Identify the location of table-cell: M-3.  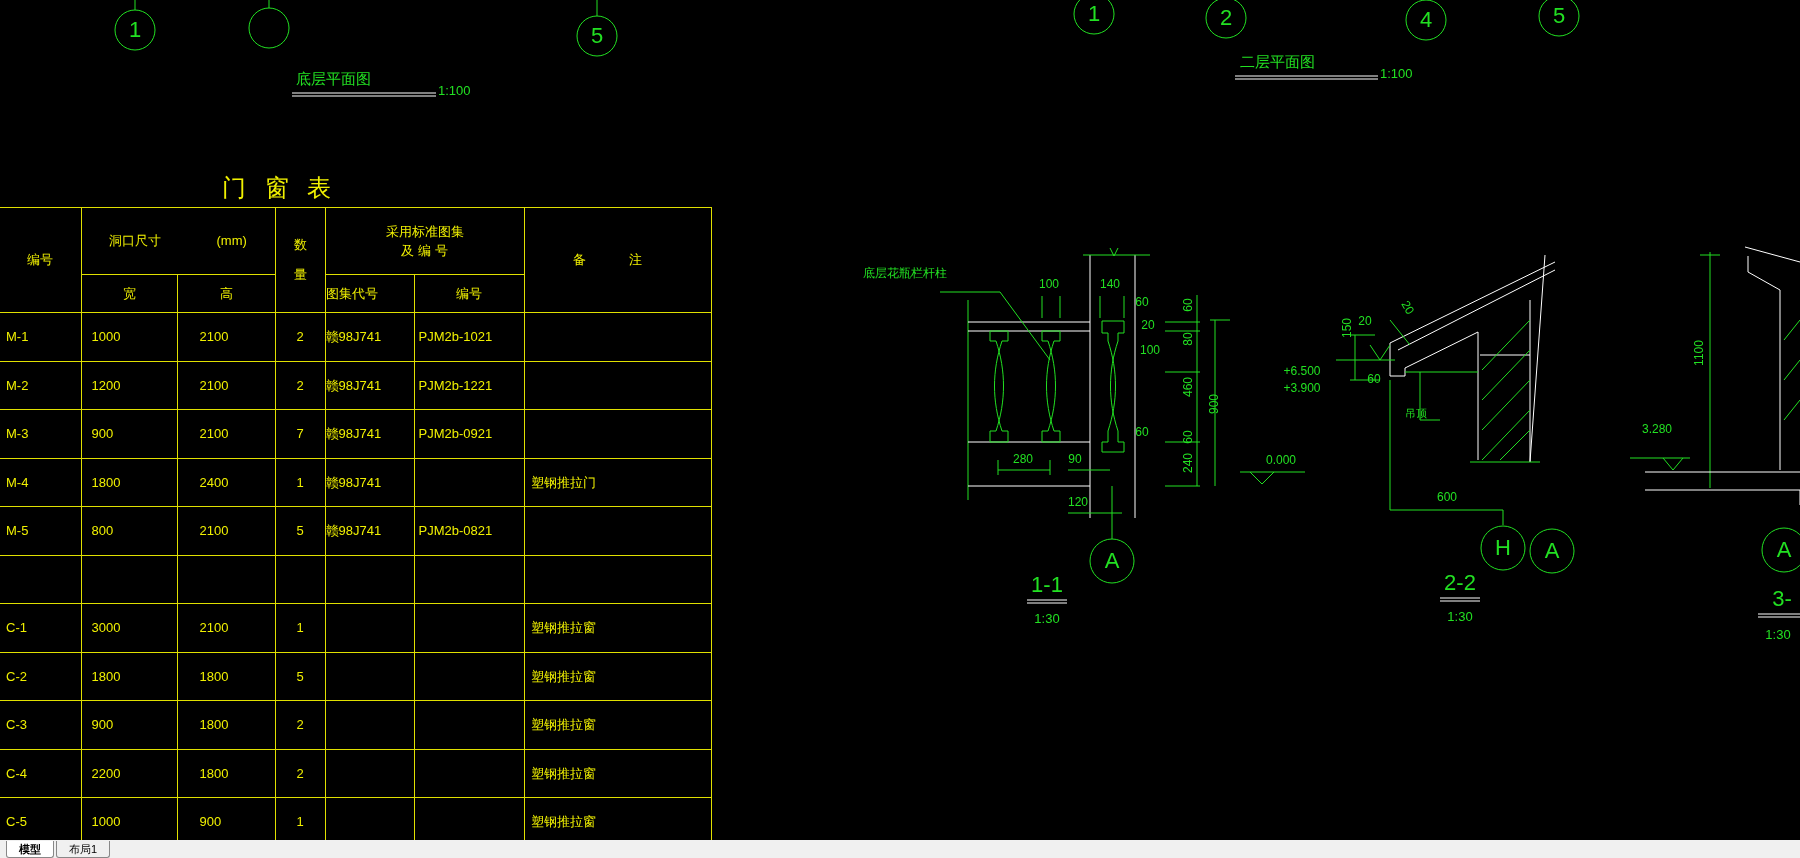
(17, 433).